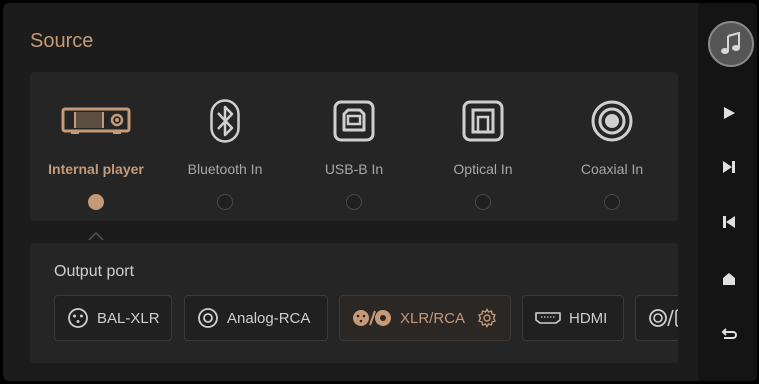 The image size is (759, 384). I want to click on sidebar, so click(727, 192).